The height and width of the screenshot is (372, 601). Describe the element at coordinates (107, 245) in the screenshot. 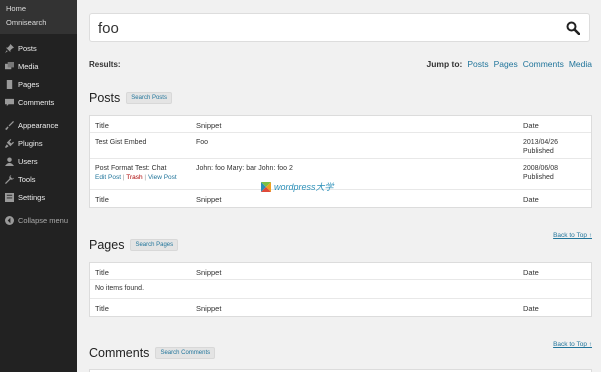

I see `pages-title: Pages` at that location.